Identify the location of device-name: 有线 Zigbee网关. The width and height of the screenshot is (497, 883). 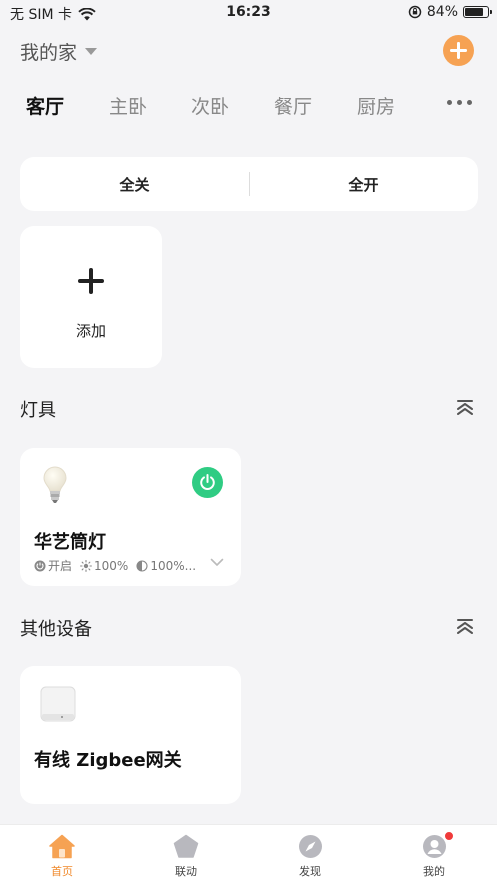
(108, 760).